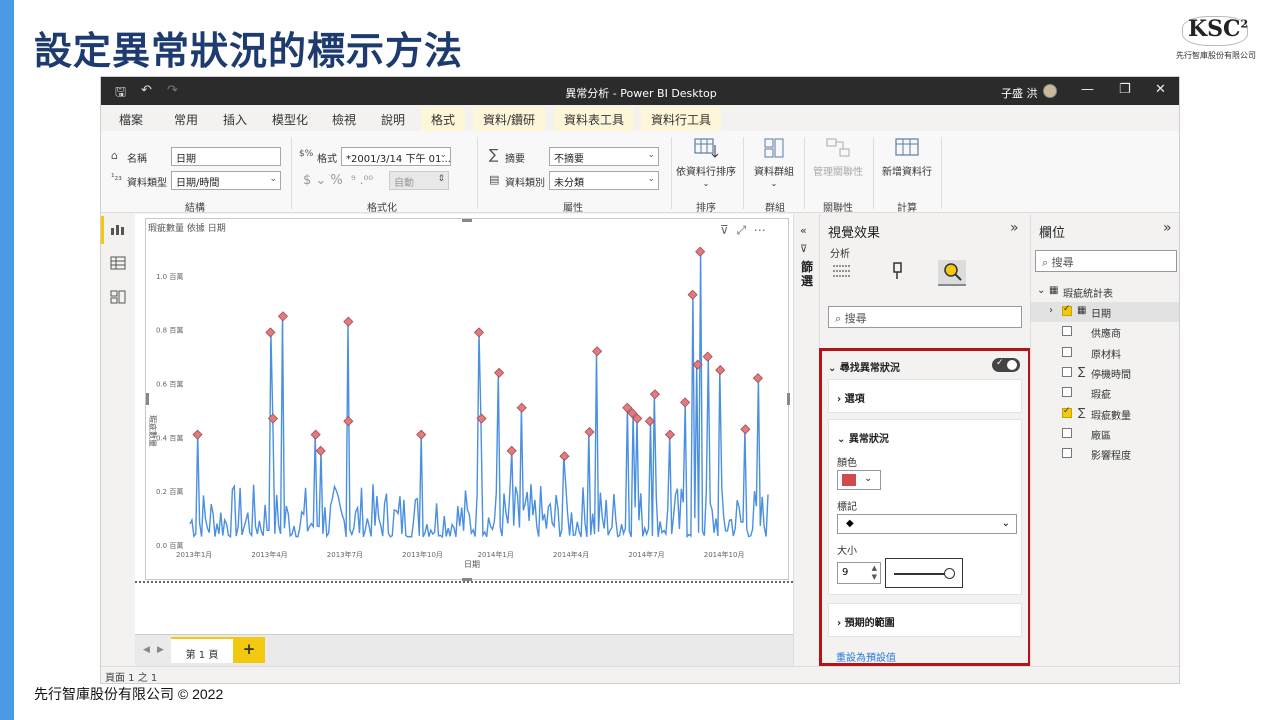 This screenshot has height=720, width=1280. Describe the element at coordinates (396, 156) in the screenshot. I see `format-select: *2001/3/14 下午 01... ⌄` at that location.